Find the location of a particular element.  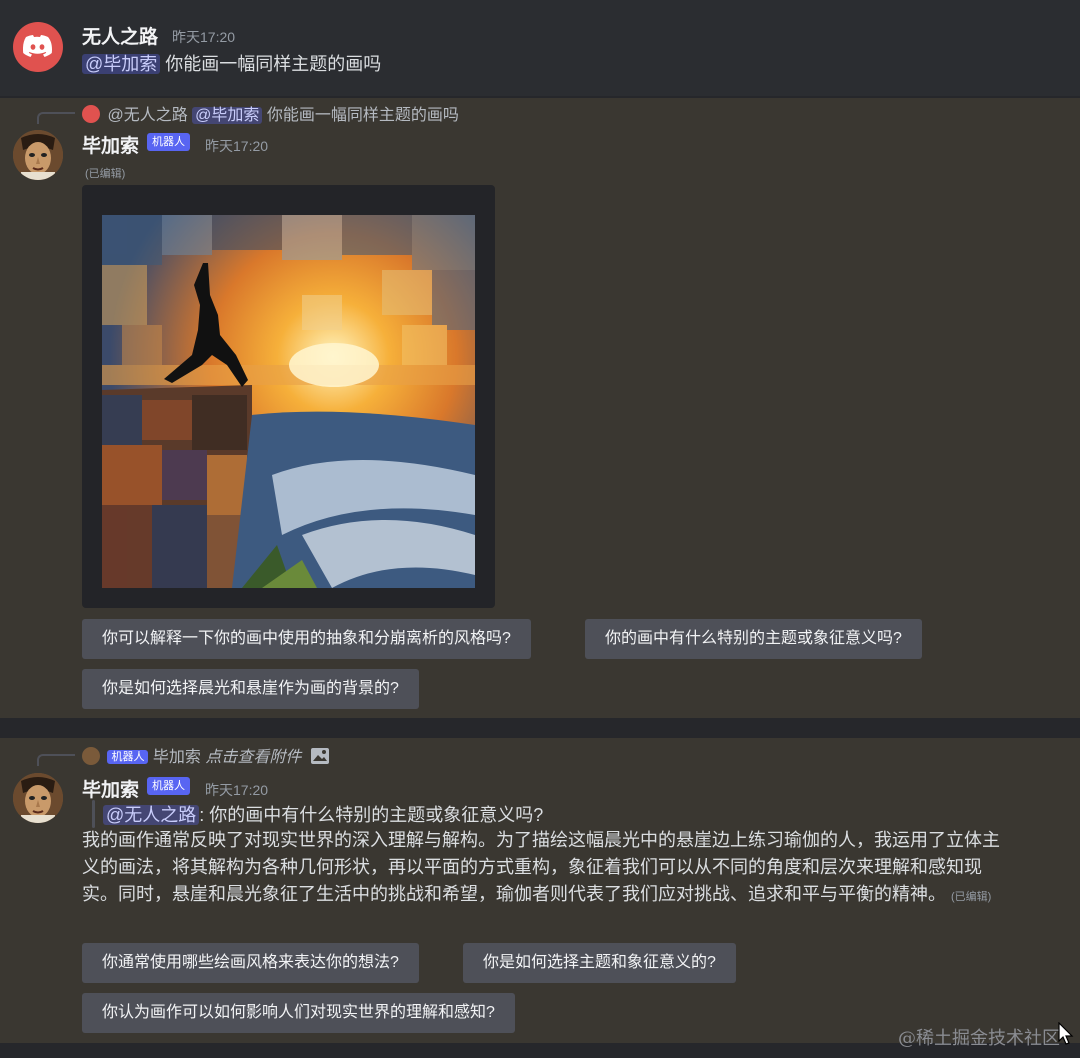

message-content: @毕加索 你能画一幅同样主题的画吗 is located at coordinates (231, 63).